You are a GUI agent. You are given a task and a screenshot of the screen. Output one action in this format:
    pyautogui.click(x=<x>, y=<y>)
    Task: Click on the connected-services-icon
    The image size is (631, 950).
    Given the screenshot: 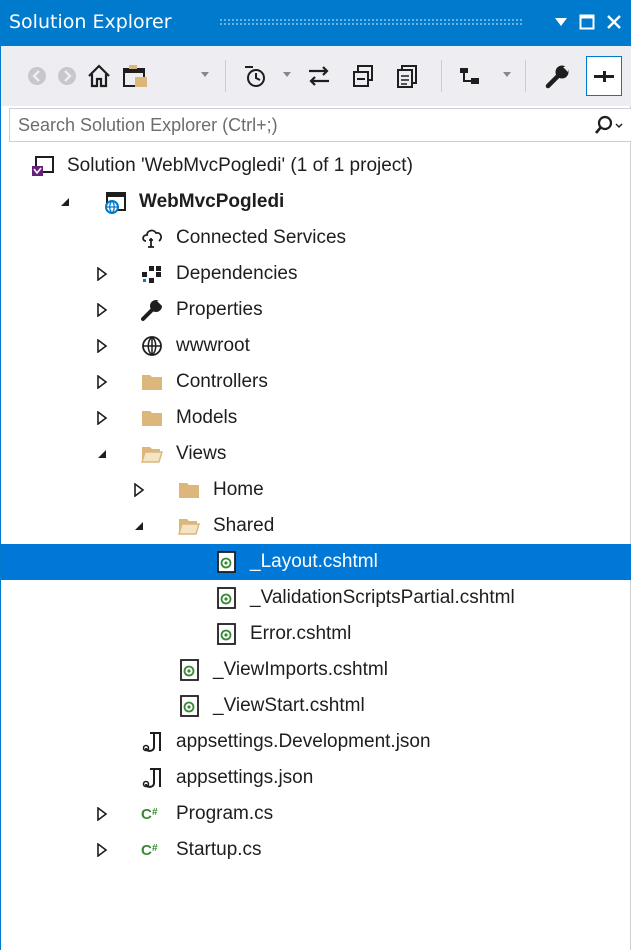 What is the action you would take?
    pyautogui.click(x=152, y=238)
    